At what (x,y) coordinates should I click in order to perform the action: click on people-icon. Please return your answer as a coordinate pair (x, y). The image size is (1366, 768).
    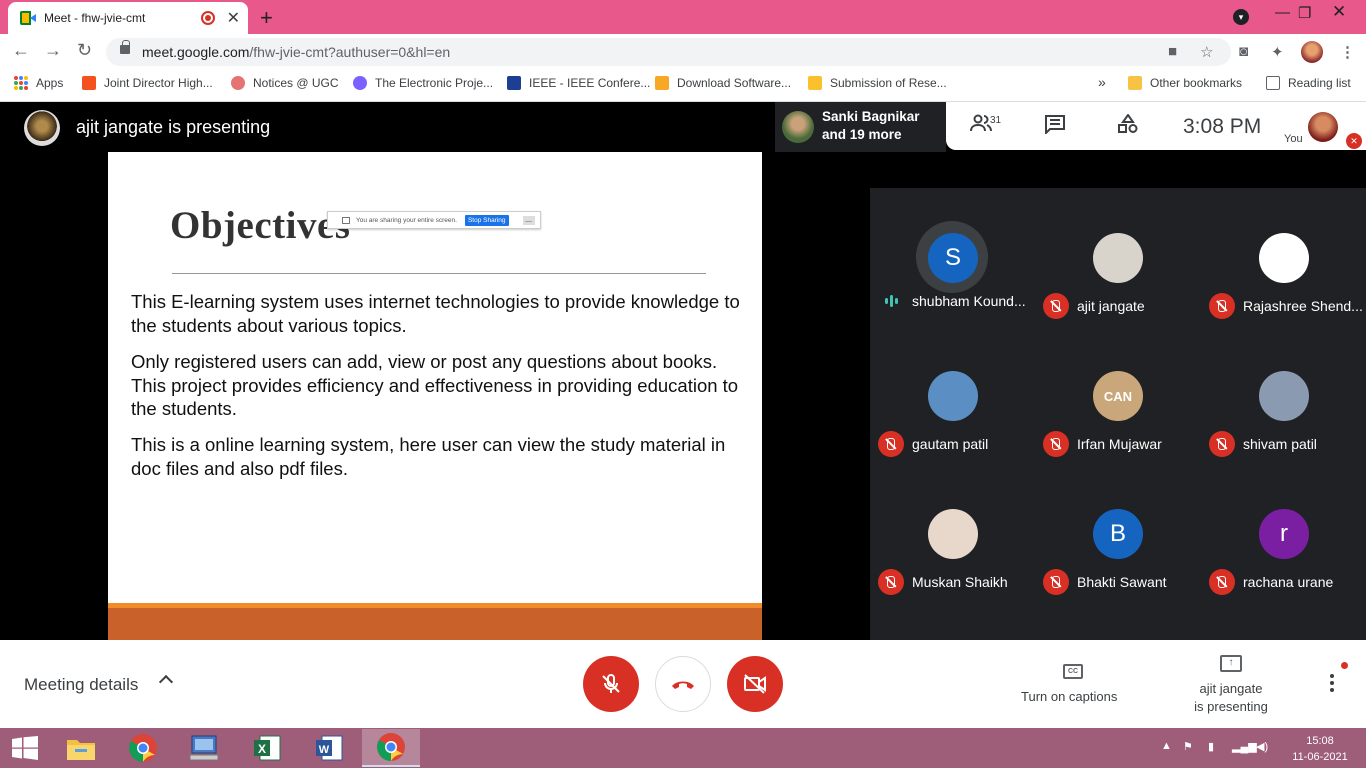
    Looking at the image, I should click on (981, 126).